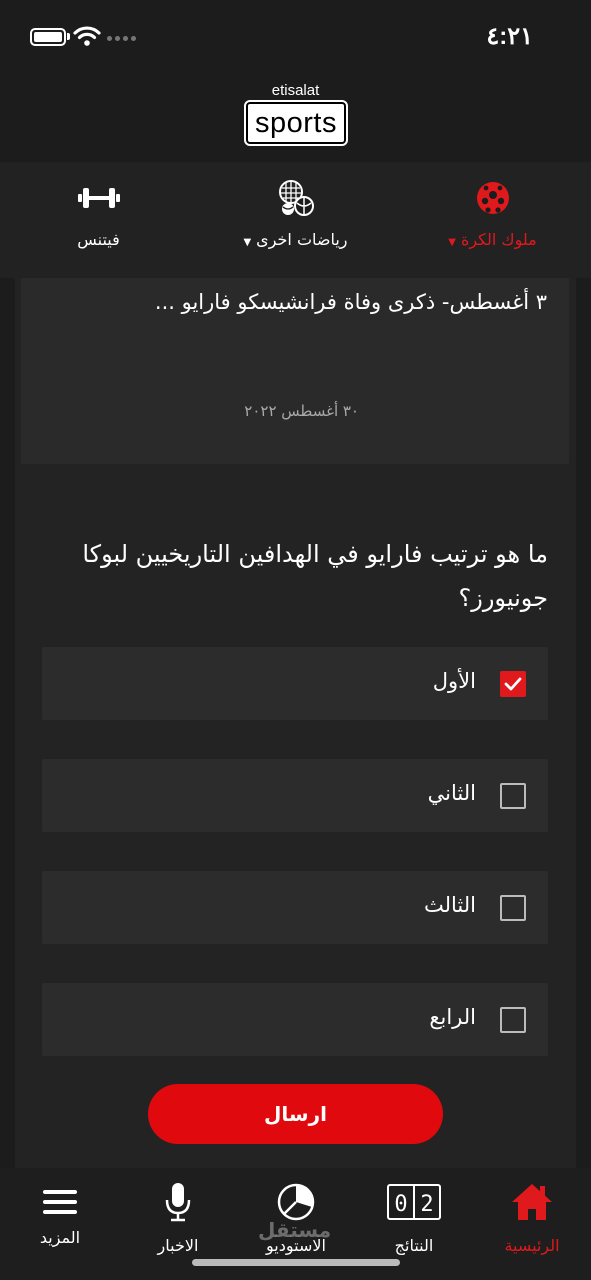 Image resolution: width=591 pixels, height=1280 pixels. I want to click on checkmark-icon, so click(513, 684).